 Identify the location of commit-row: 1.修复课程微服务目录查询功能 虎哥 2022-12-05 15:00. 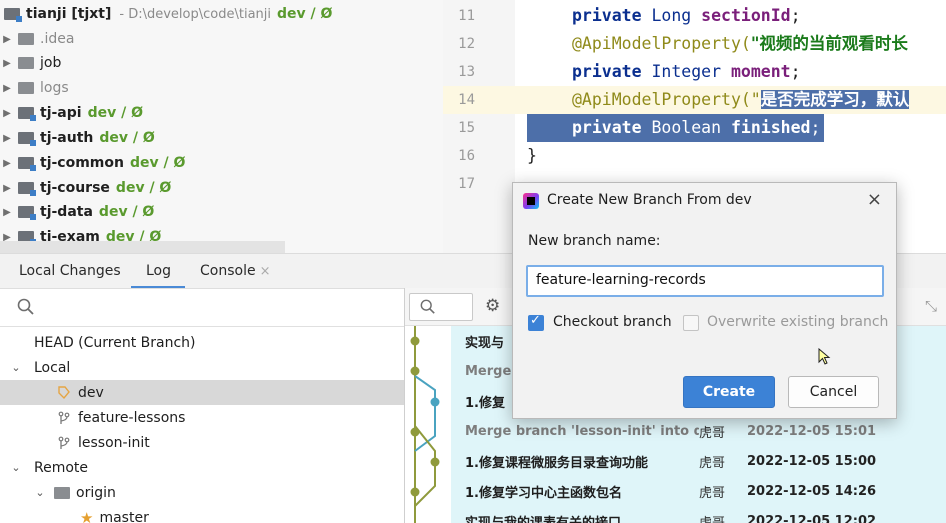
(698, 461).